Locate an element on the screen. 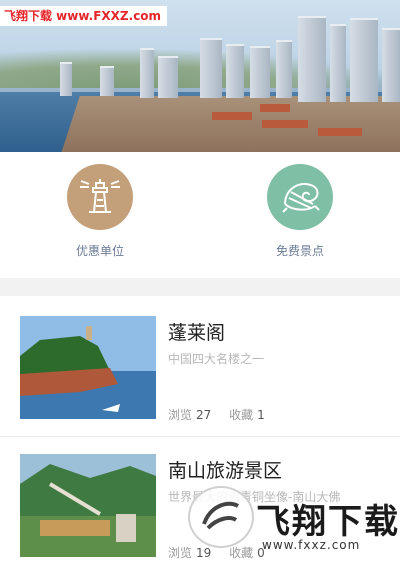  category-label: 免费景点 is located at coordinates (299, 251).